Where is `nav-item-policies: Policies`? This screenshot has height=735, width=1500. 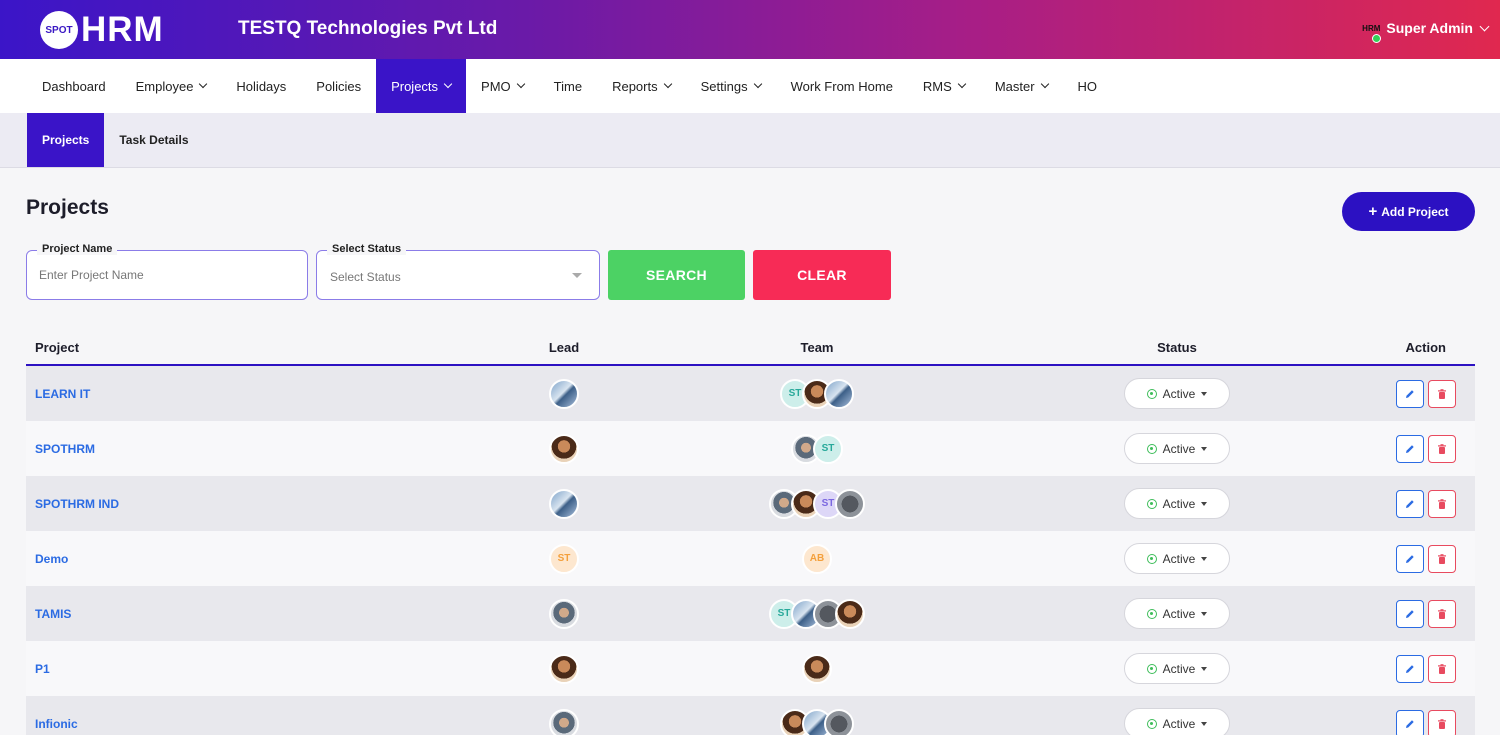
nav-item-policies: Policies is located at coordinates (338, 86).